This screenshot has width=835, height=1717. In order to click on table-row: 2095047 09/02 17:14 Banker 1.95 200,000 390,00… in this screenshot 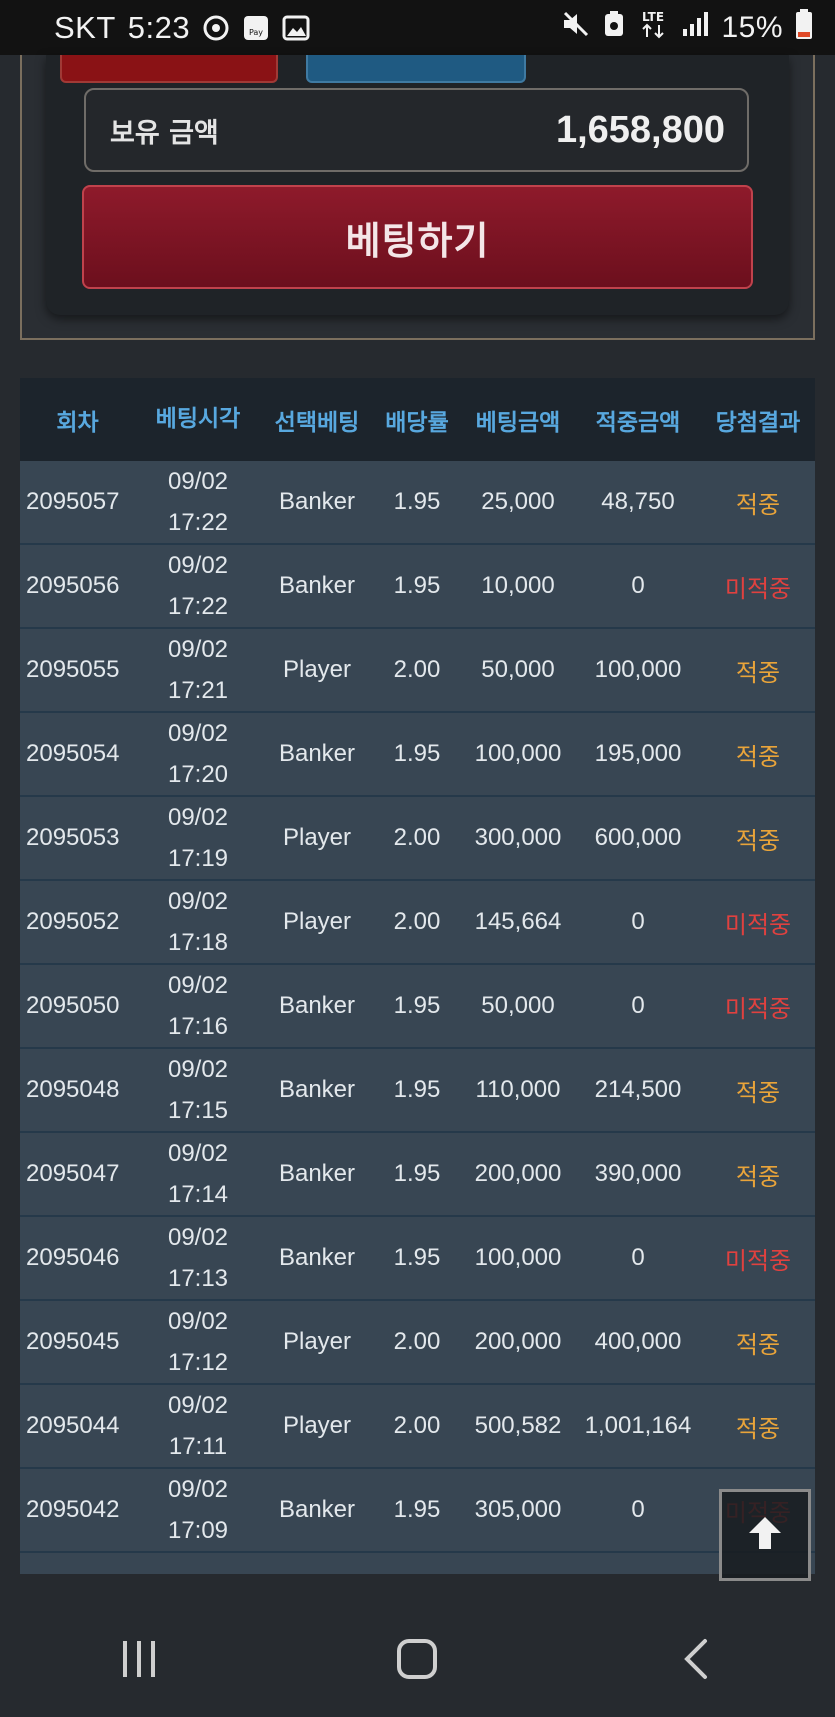, I will do `click(417, 1175)`.